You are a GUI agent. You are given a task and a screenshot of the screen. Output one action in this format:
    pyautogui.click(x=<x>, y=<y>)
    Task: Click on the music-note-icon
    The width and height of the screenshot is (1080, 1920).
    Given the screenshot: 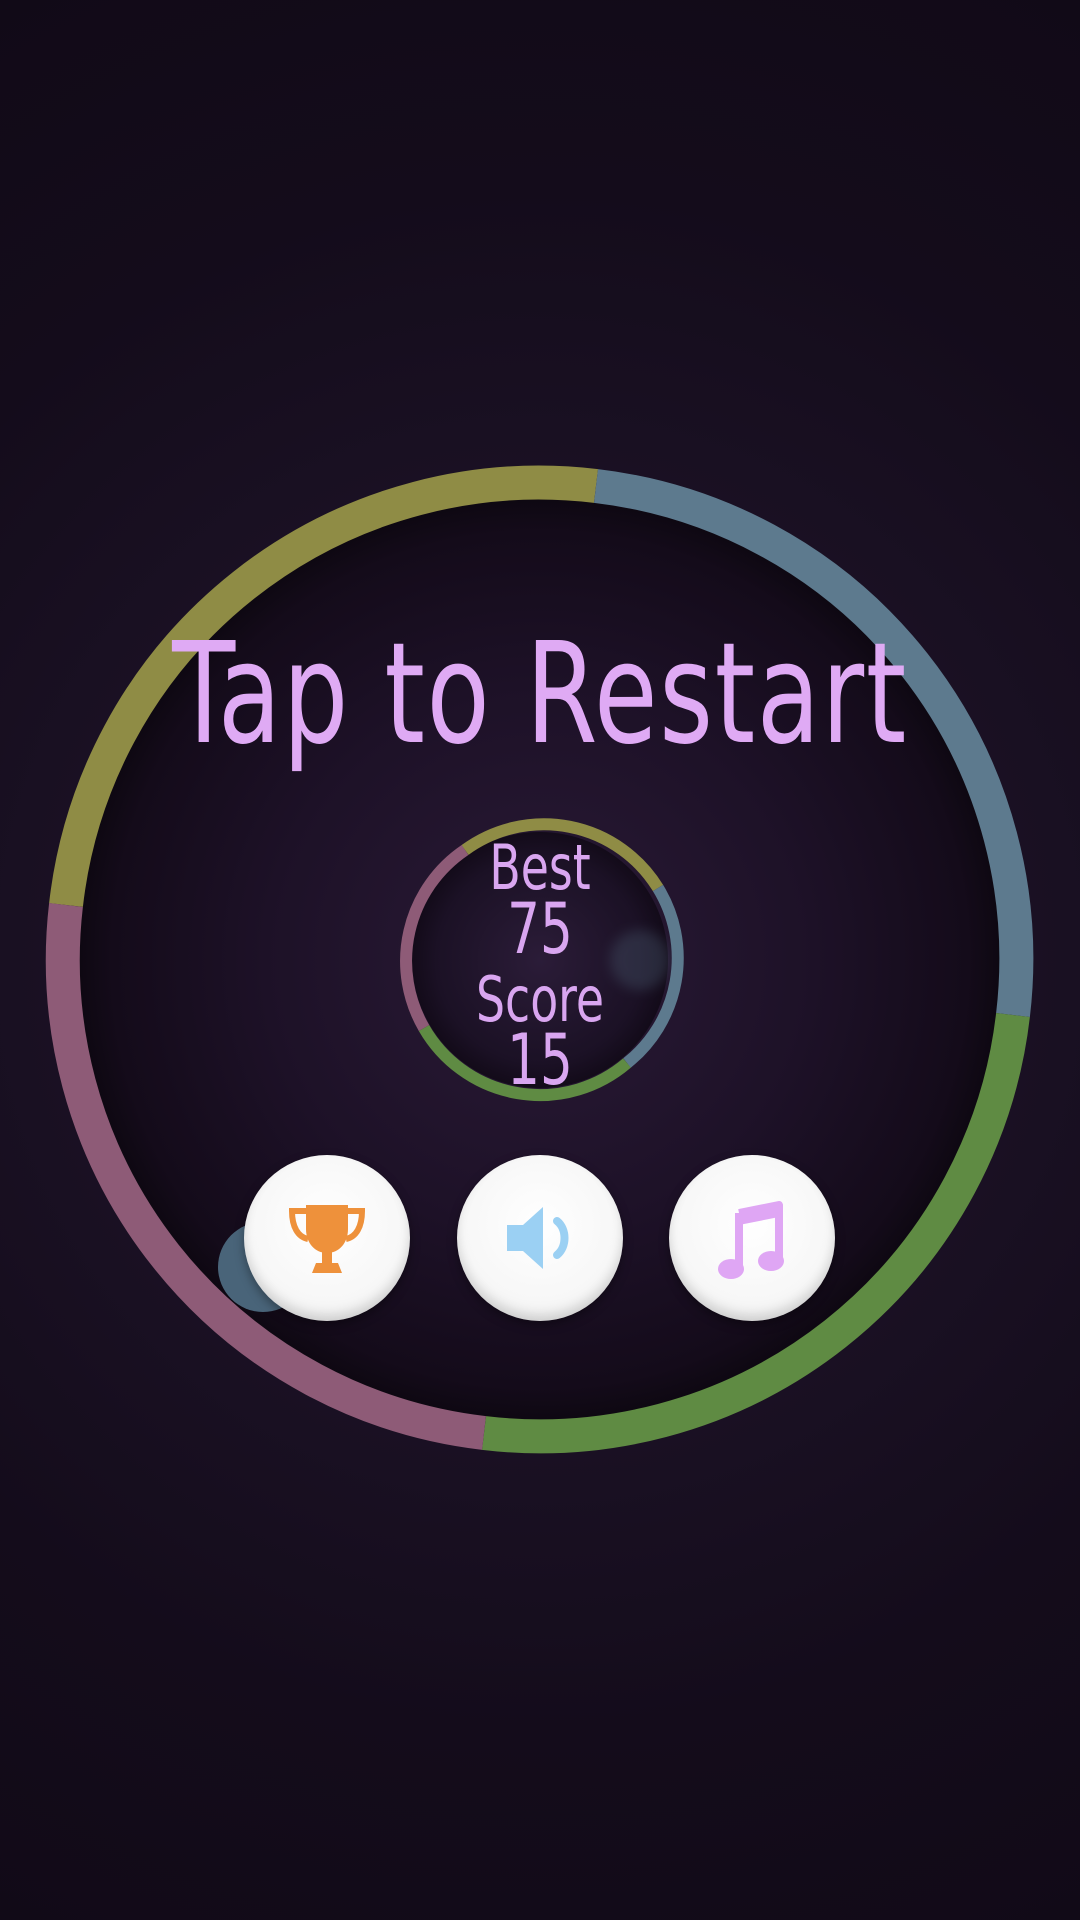 What is the action you would take?
    pyautogui.click(x=751, y=1240)
    